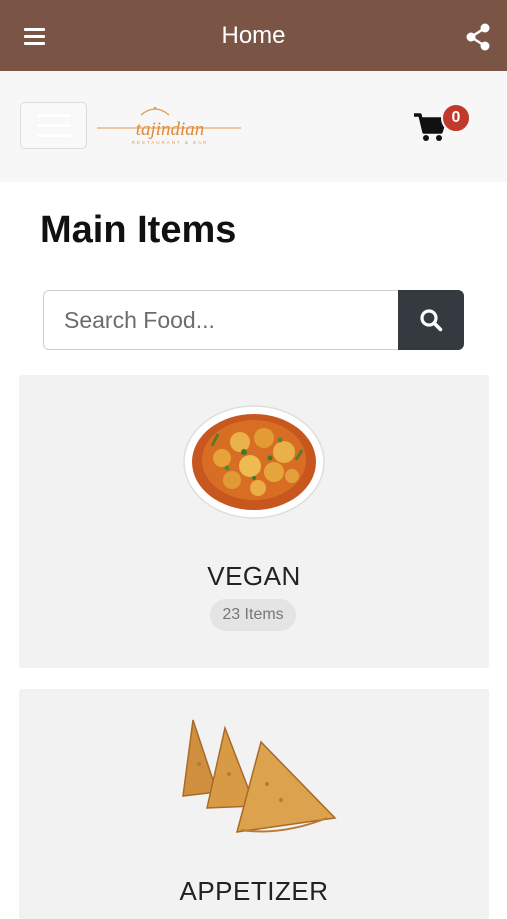 This screenshot has width=507, height=919. Describe the element at coordinates (478, 37) in the screenshot. I see `share-icon` at that location.